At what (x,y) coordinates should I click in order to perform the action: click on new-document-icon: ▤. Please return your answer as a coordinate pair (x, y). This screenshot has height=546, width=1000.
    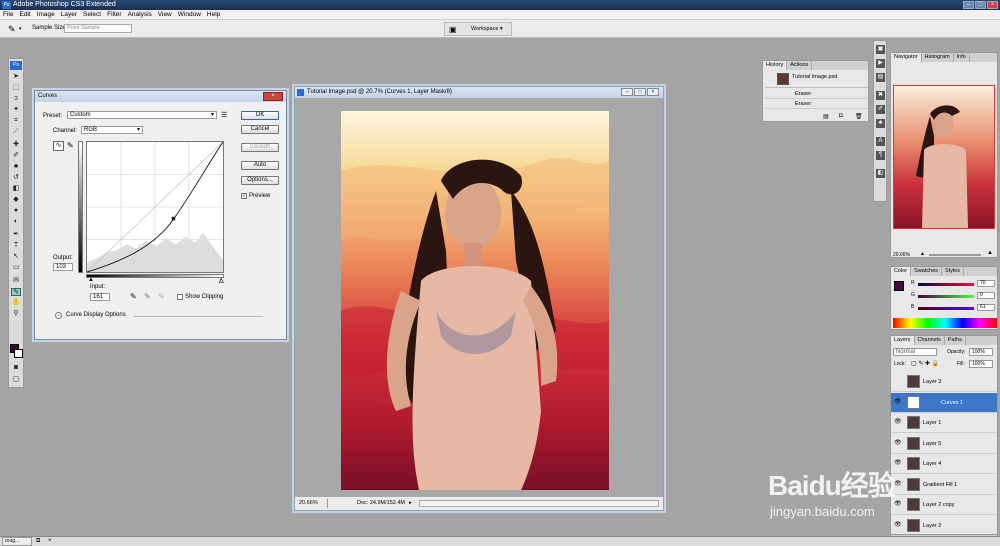
    Looking at the image, I should click on (826, 116).